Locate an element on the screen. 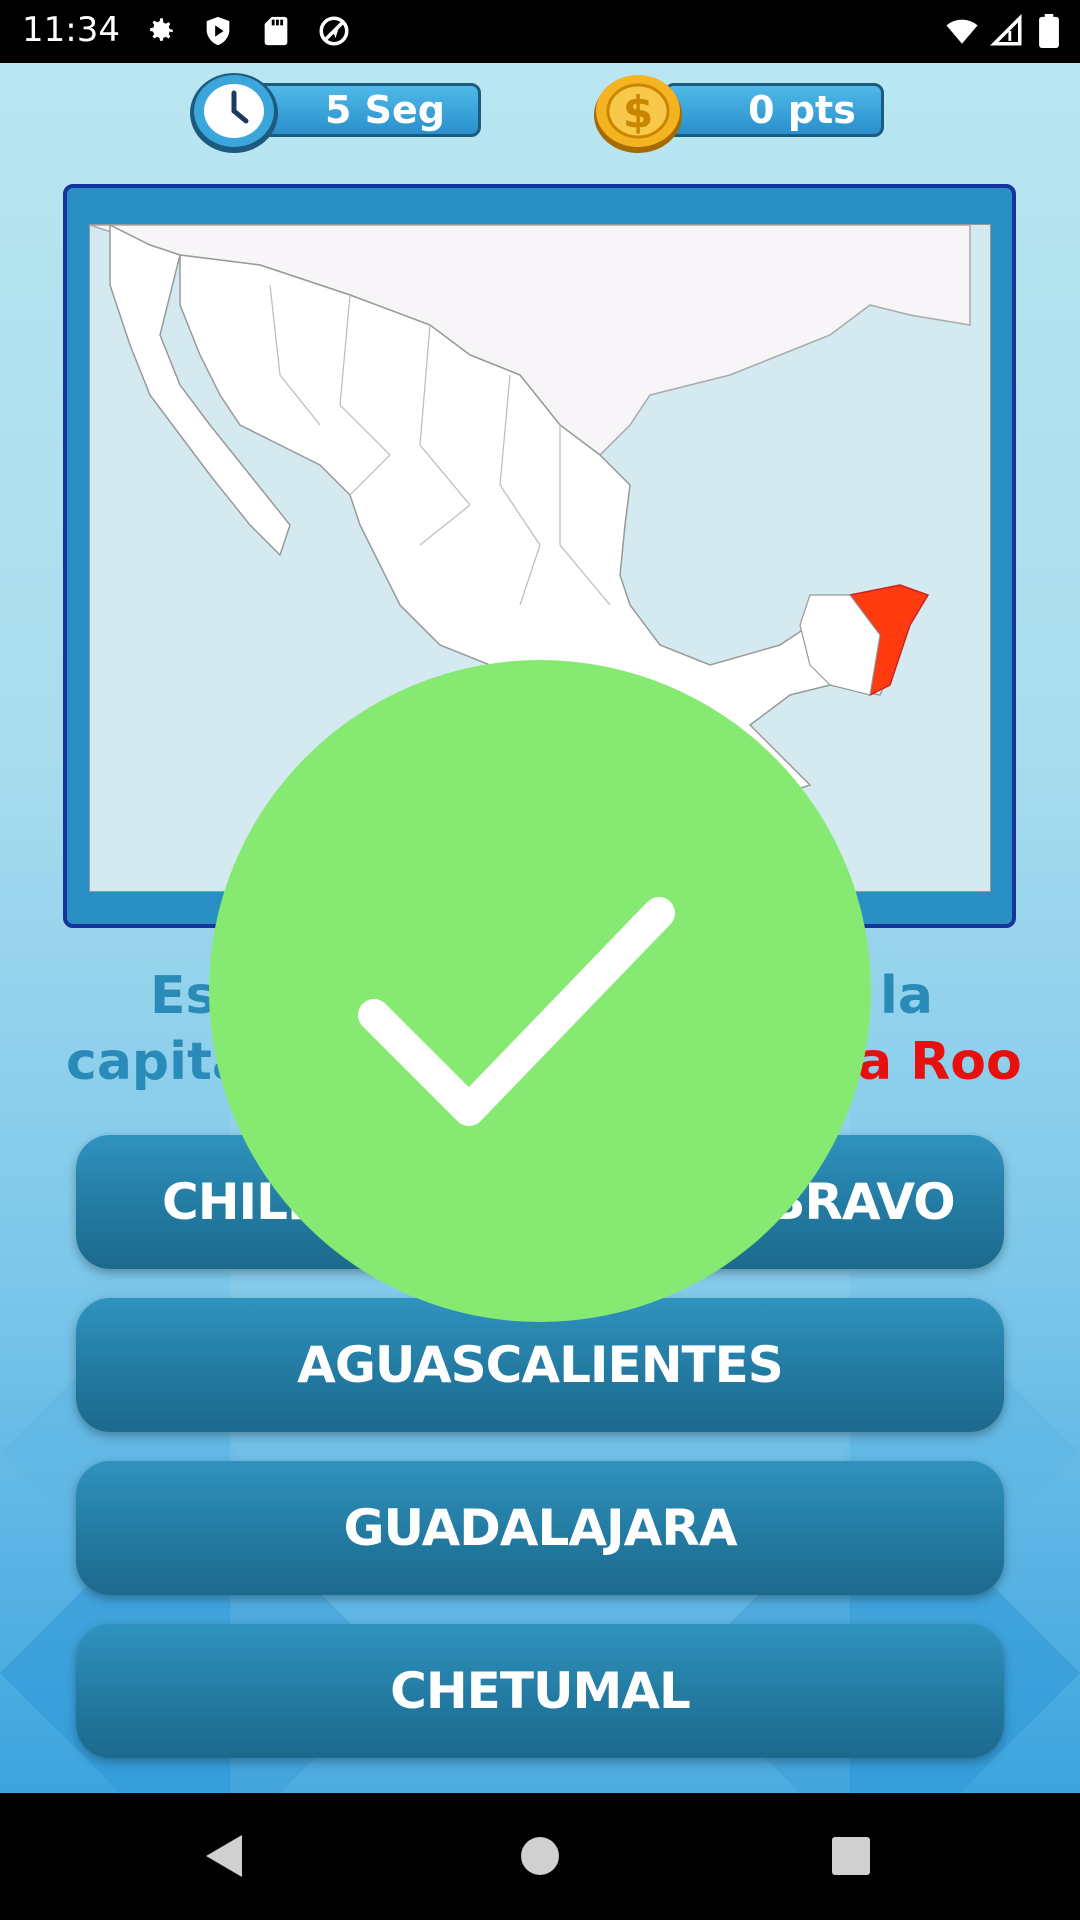  points-display: 0 pts is located at coordinates (774, 110).